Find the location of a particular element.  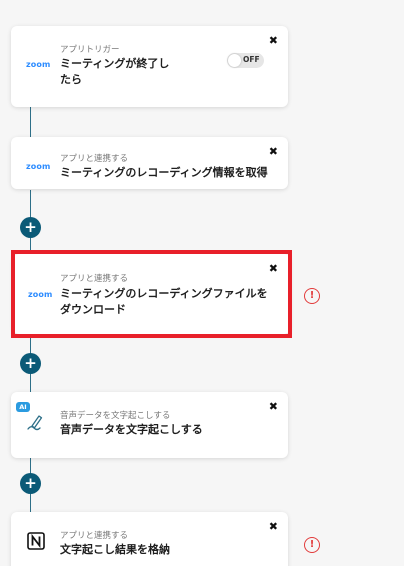

step-card-trigger: zoom アプリトリガー ミーティングが終了し たら OFF ✖ is located at coordinates (149, 66).